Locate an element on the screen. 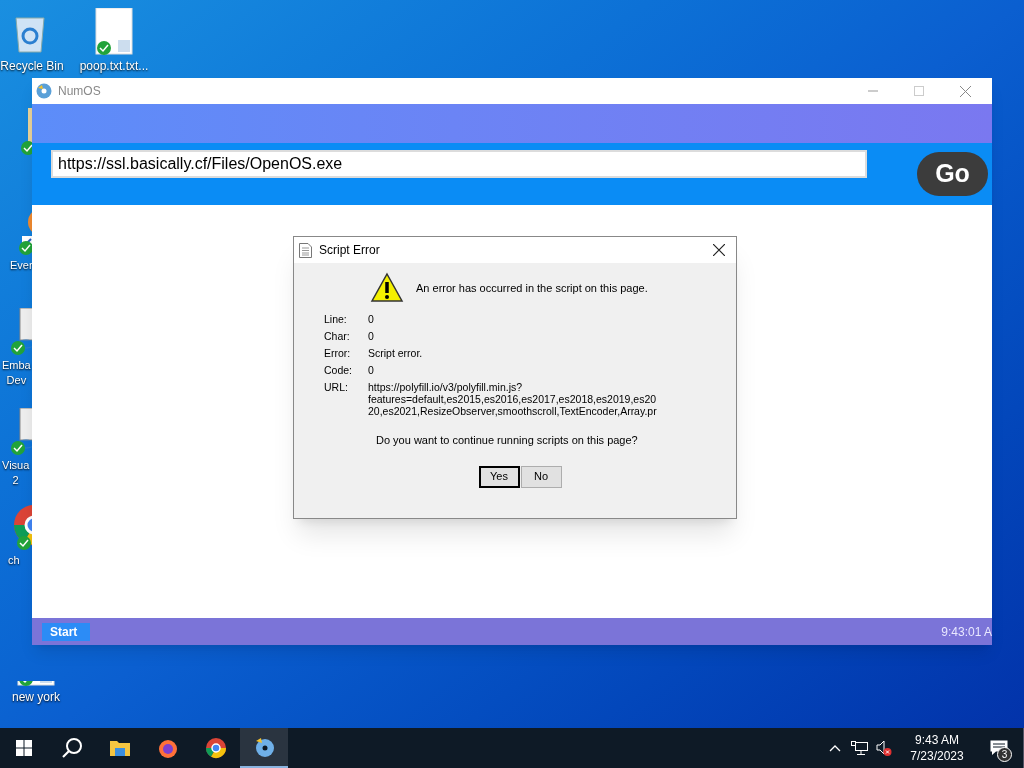 This screenshot has width=1024, height=768. go-button: Go is located at coordinates (952, 174).